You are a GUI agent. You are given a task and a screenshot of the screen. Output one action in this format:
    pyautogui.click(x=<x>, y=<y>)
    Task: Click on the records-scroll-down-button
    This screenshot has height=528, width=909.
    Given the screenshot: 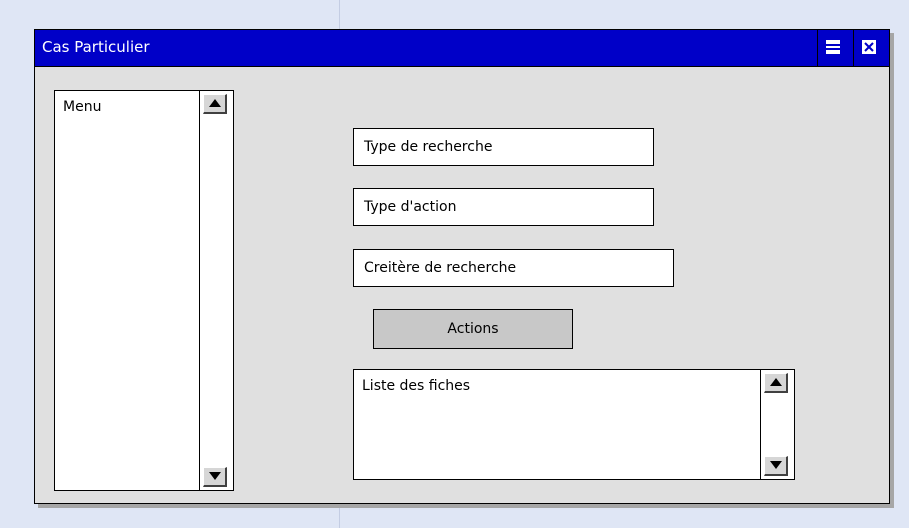 What is the action you would take?
    pyautogui.click(x=776, y=466)
    